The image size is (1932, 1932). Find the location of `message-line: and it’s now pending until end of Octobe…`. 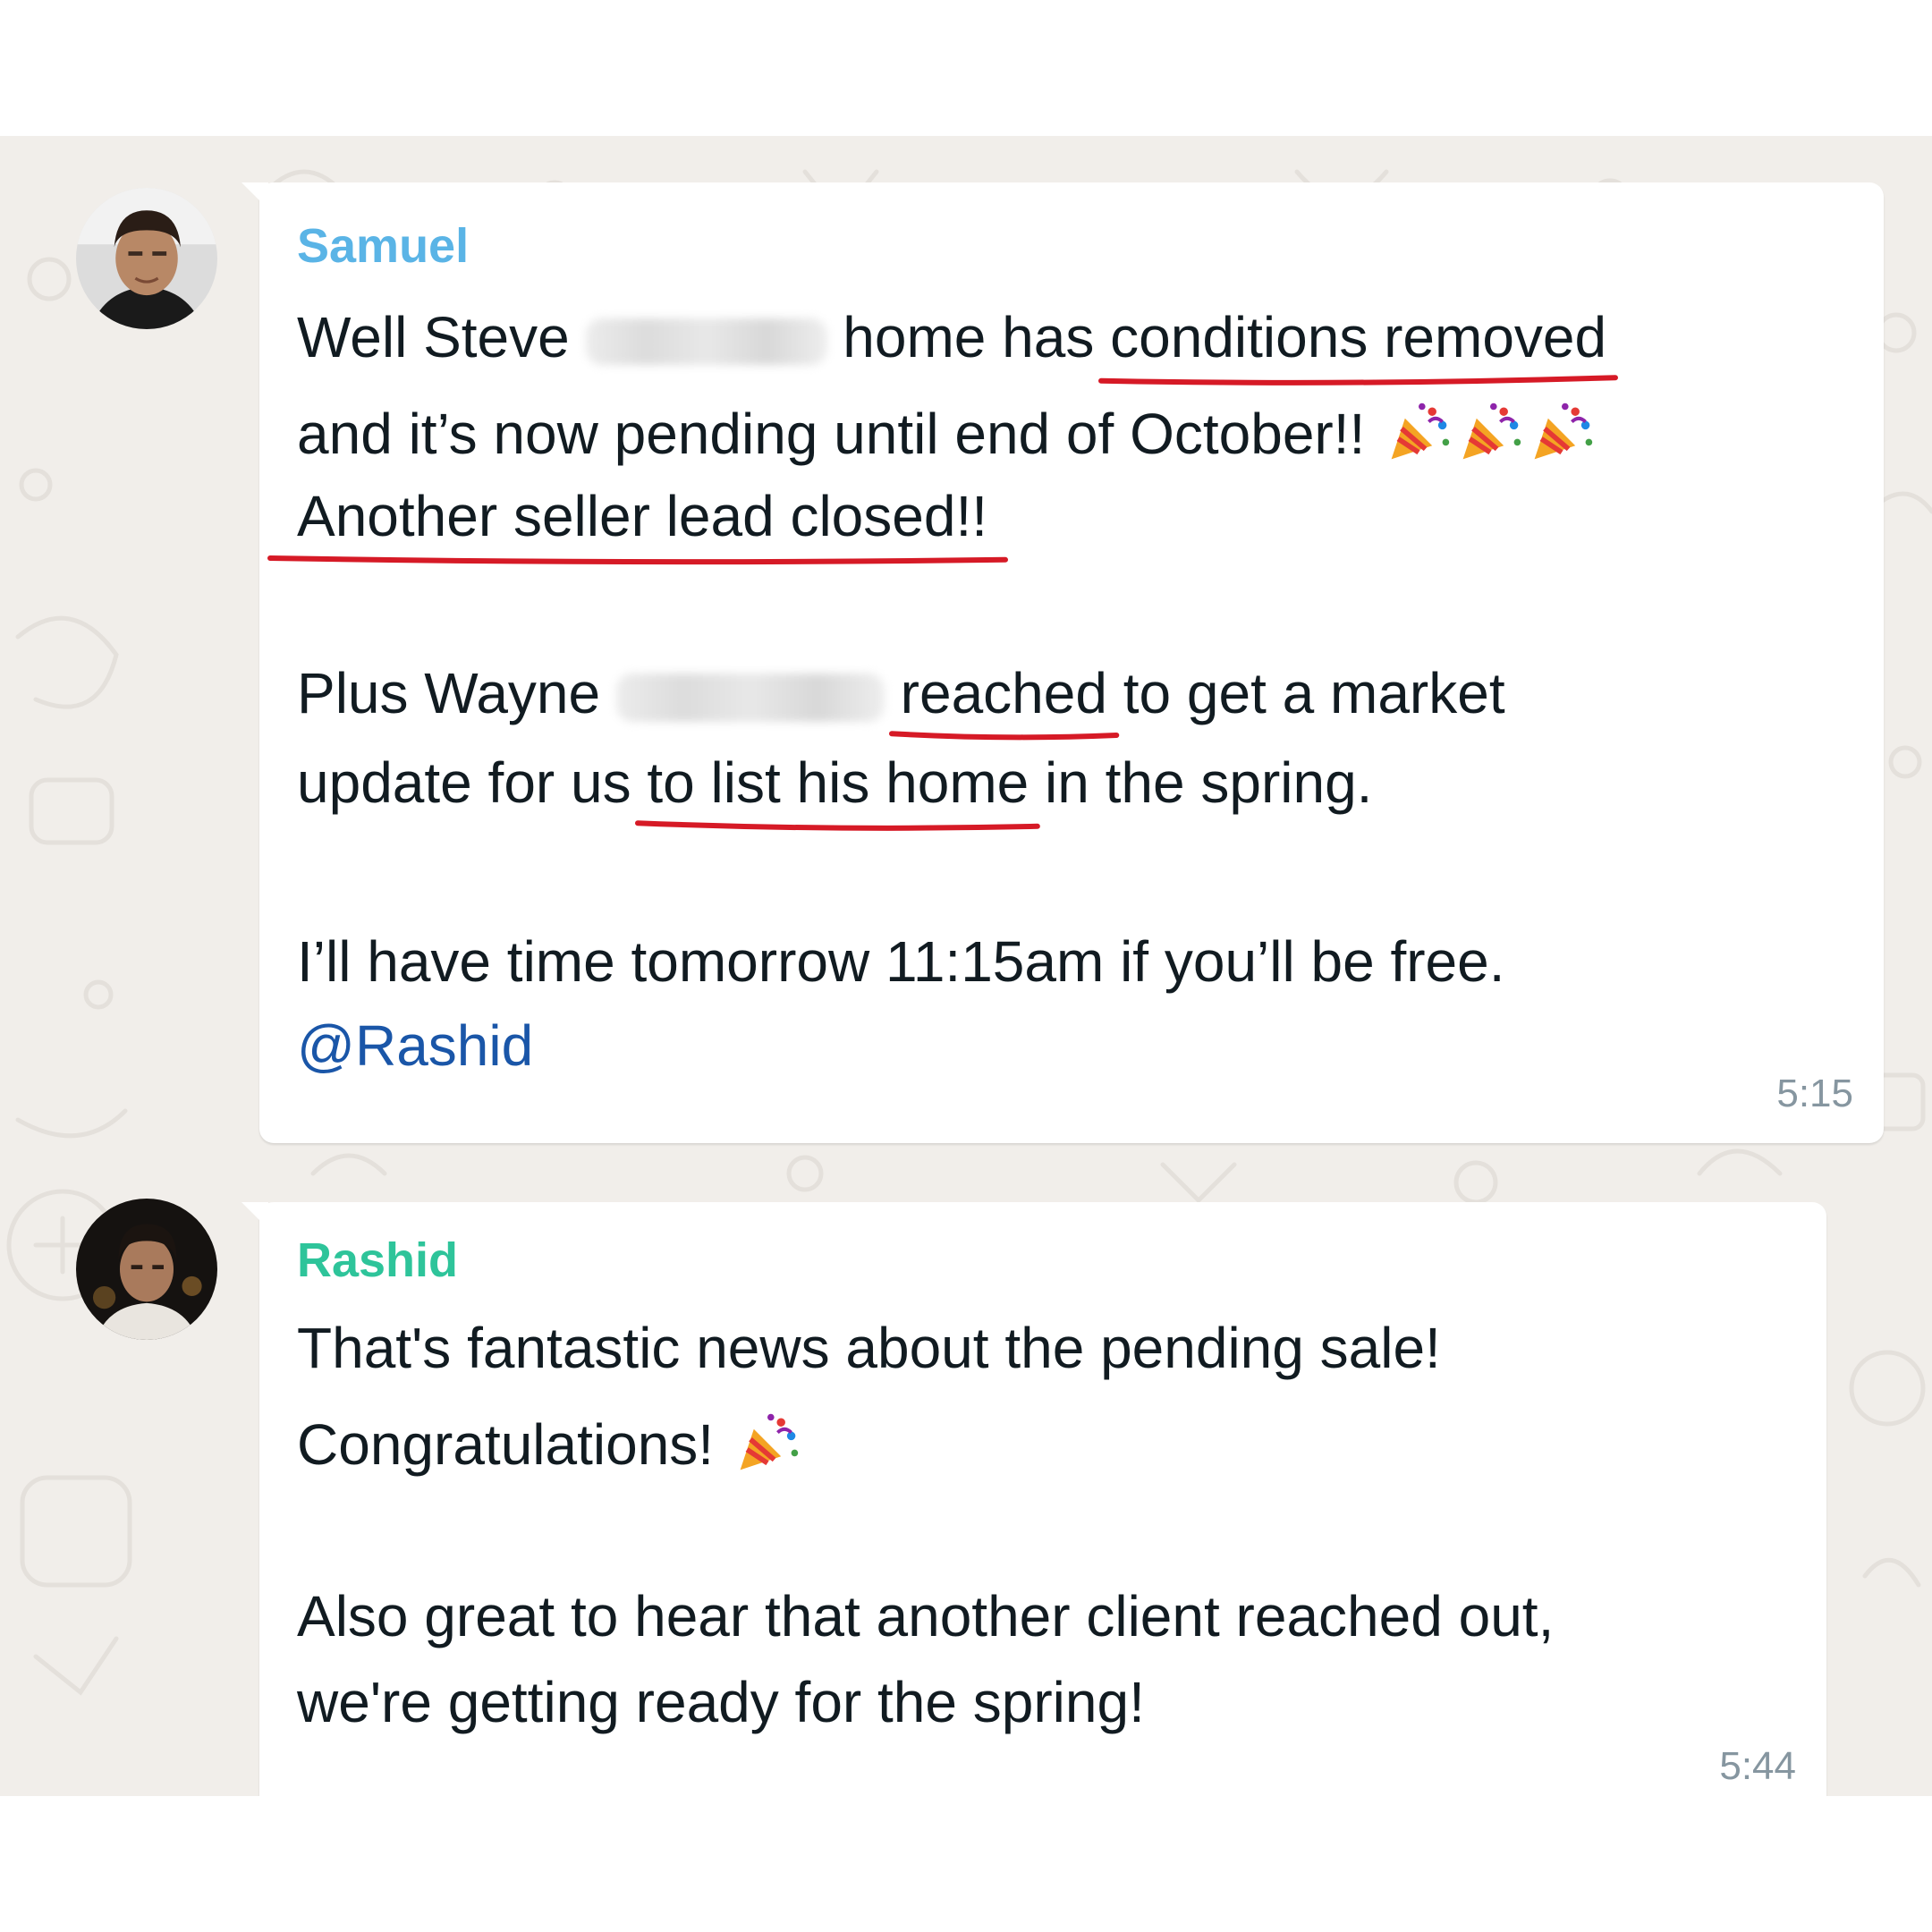

message-line: and it’s now pending until end of Octobe… is located at coordinates (946, 432).